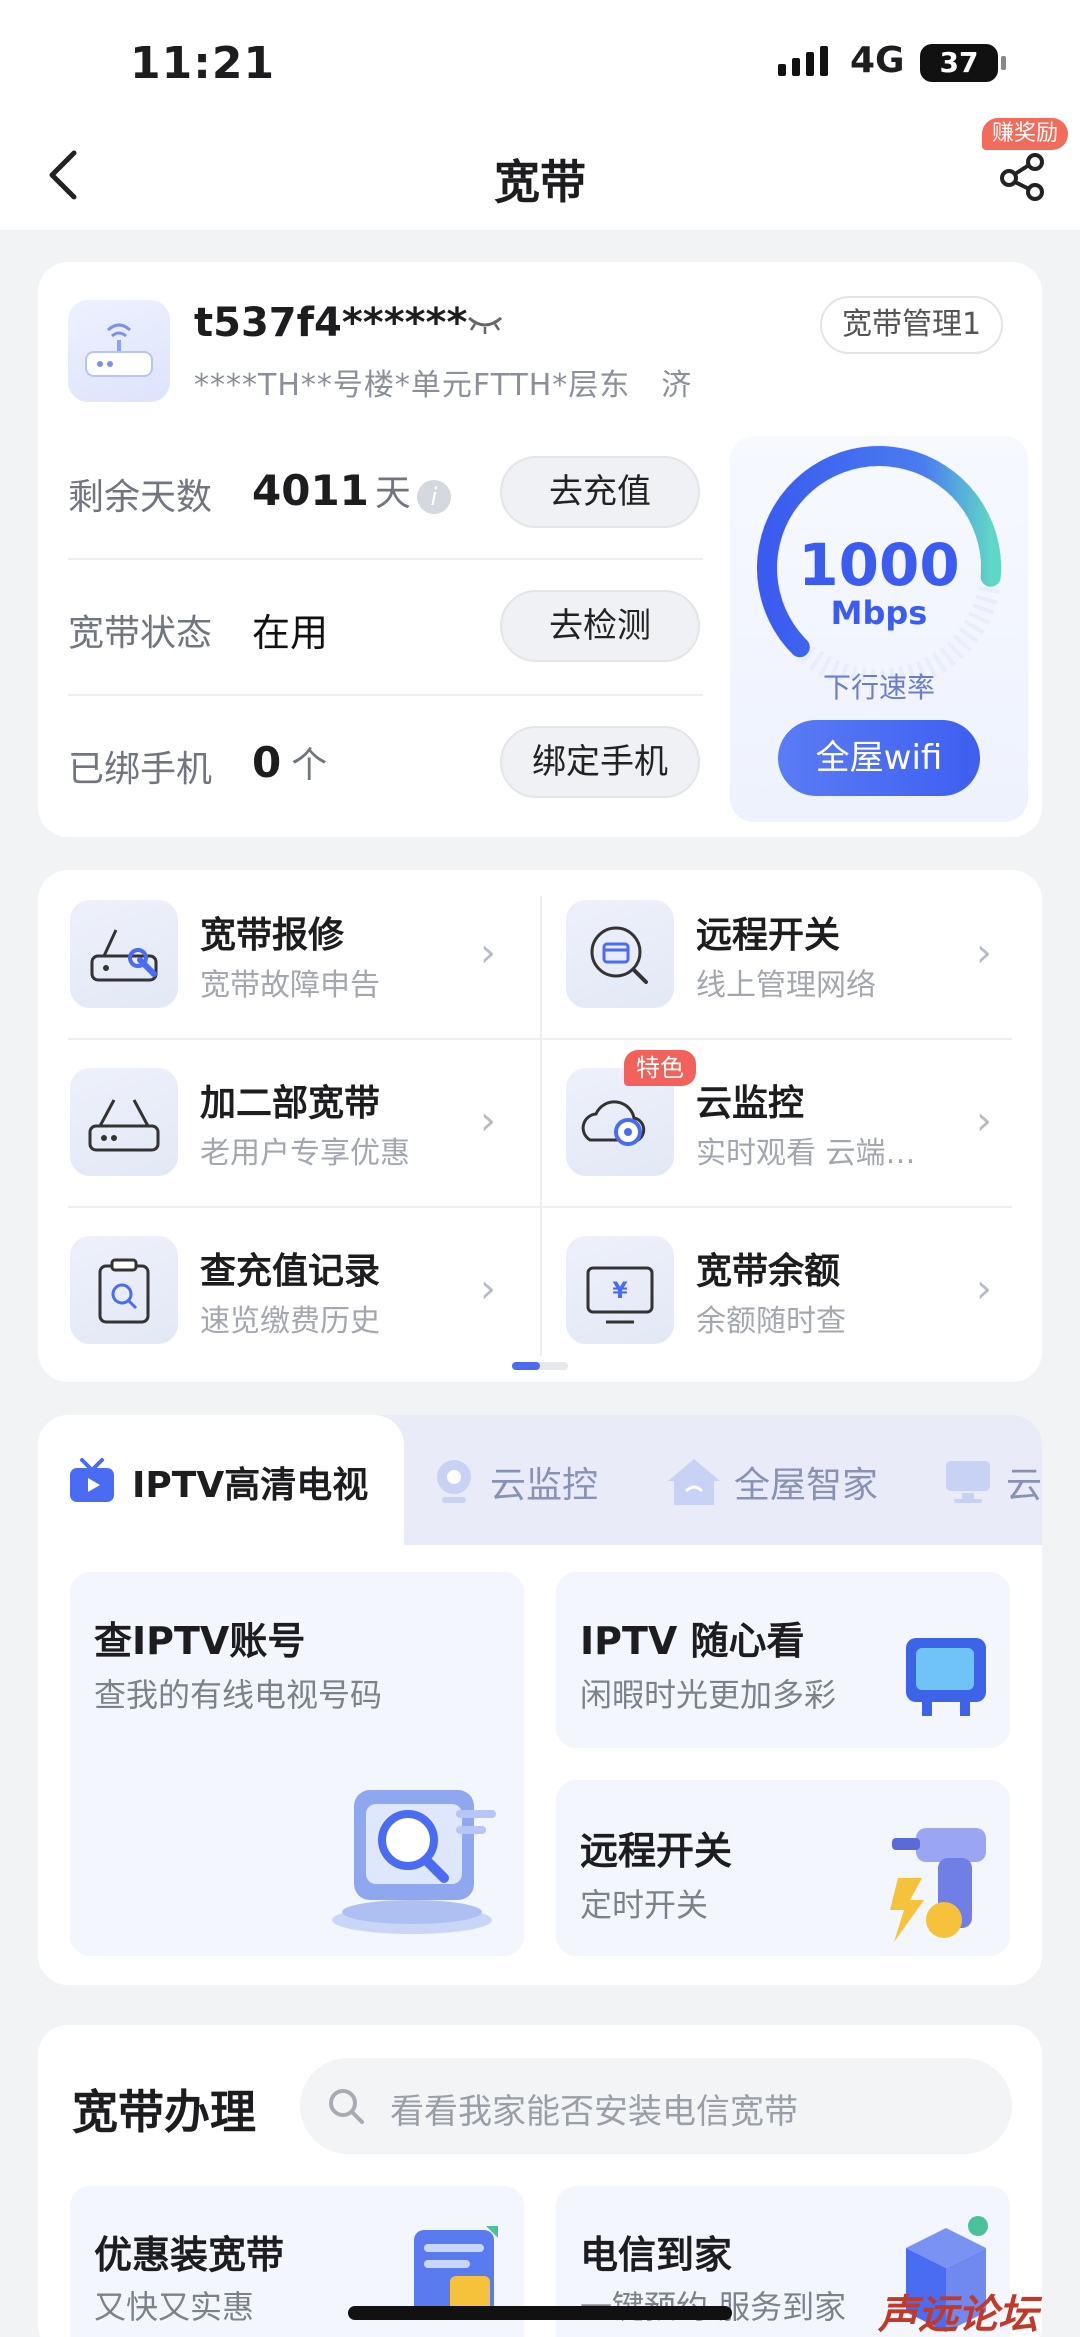 This screenshot has width=1080, height=2337. I want to click on remaining-days-value: 4011, so click(310, 490).